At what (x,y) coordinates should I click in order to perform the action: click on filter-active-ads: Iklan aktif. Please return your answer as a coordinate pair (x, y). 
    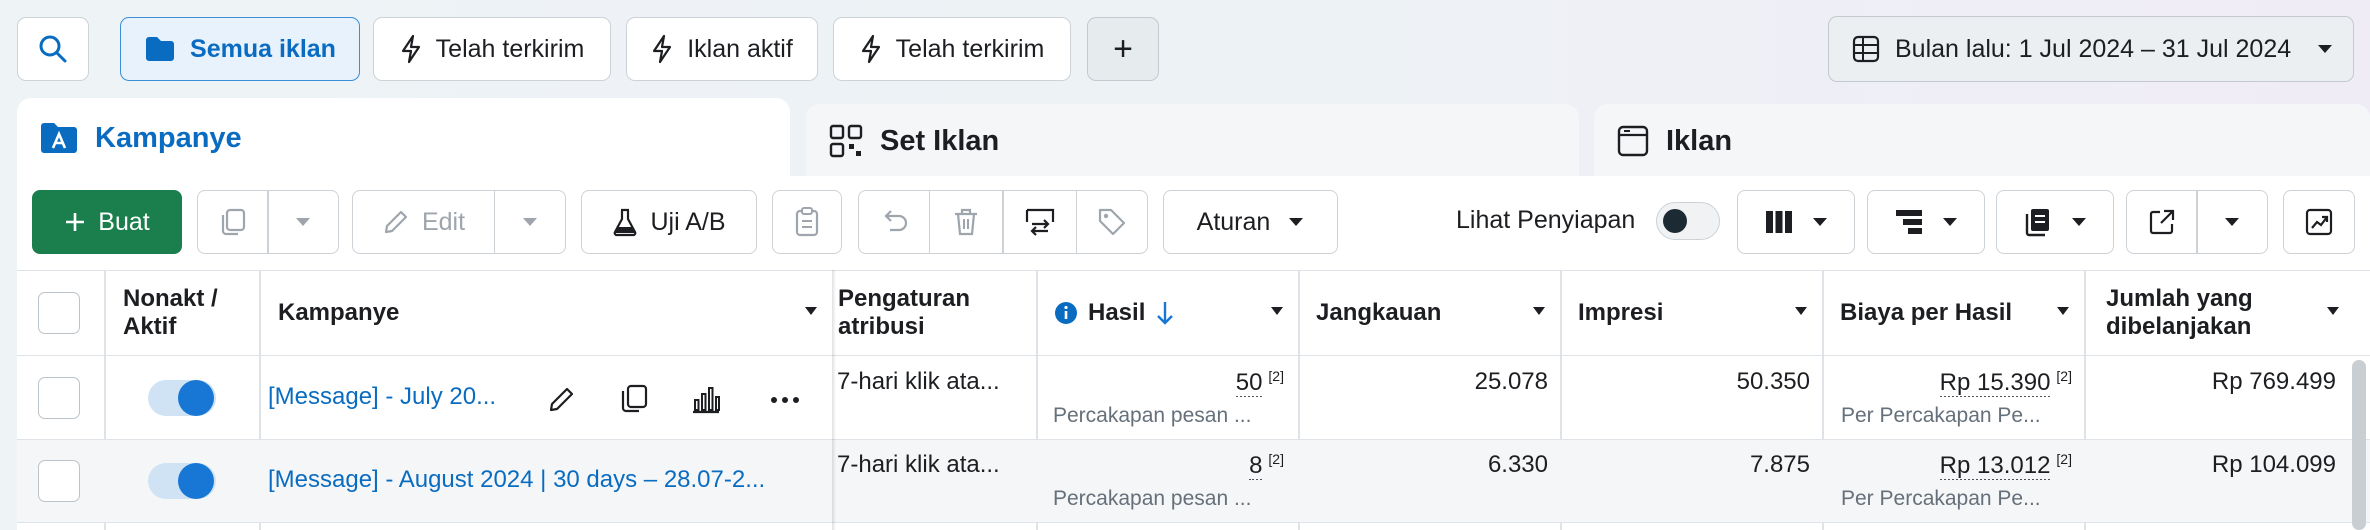
    Looking at the image, I should click on (722, 49).